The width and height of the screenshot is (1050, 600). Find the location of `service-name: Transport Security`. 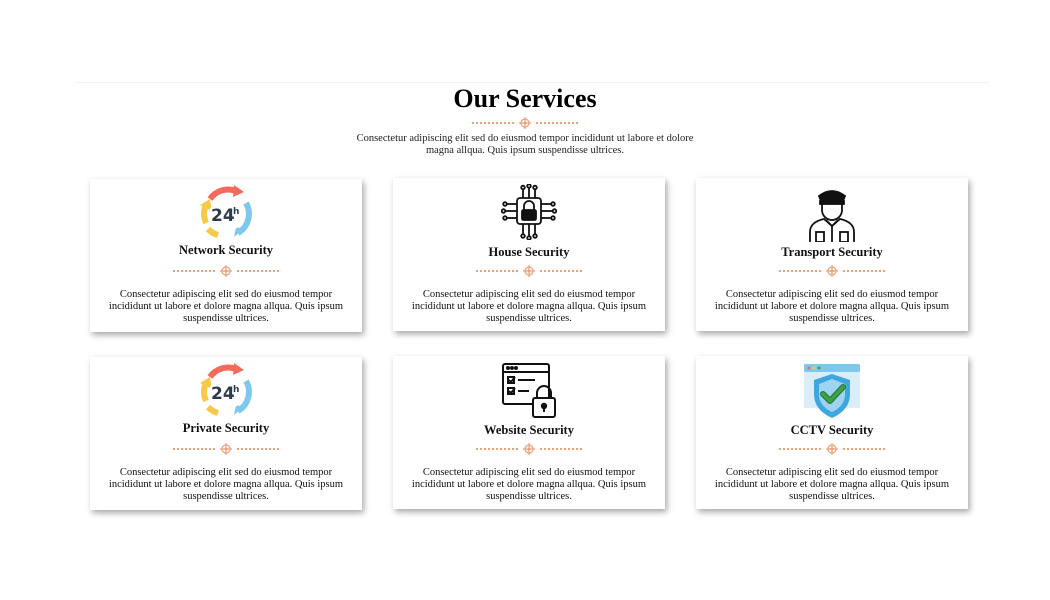

service-name: Transport Security is located at coordinates (832, 252).